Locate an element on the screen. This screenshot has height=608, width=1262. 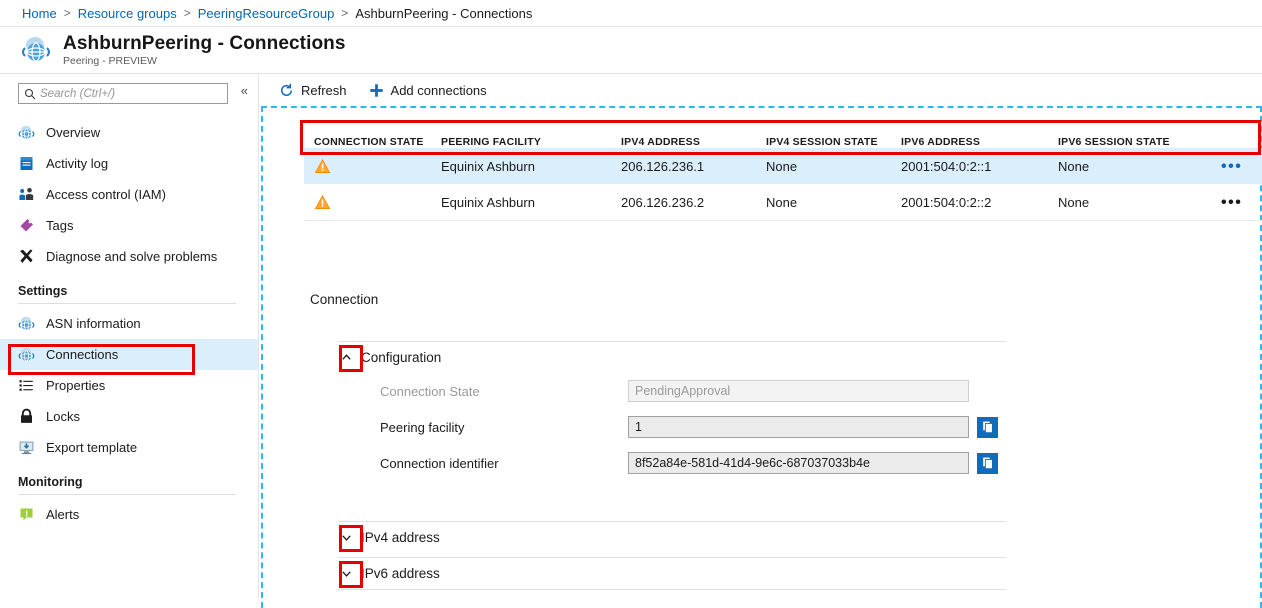
connection-identifier-input: 8f52a84e-581d-41d4-9e6c-687037033b4e is located at coordinates (798, 463).